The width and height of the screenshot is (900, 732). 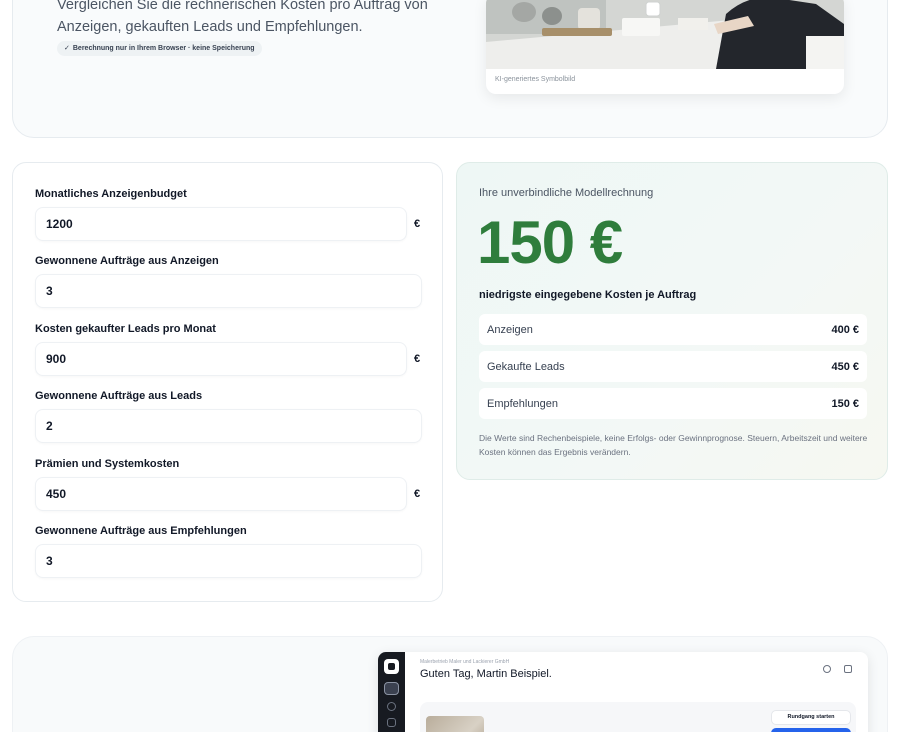 What do you see at coordinates (417, 224) in the screenshot?
I see `ad-budget-unit: €` at bounding box center [417, 224].